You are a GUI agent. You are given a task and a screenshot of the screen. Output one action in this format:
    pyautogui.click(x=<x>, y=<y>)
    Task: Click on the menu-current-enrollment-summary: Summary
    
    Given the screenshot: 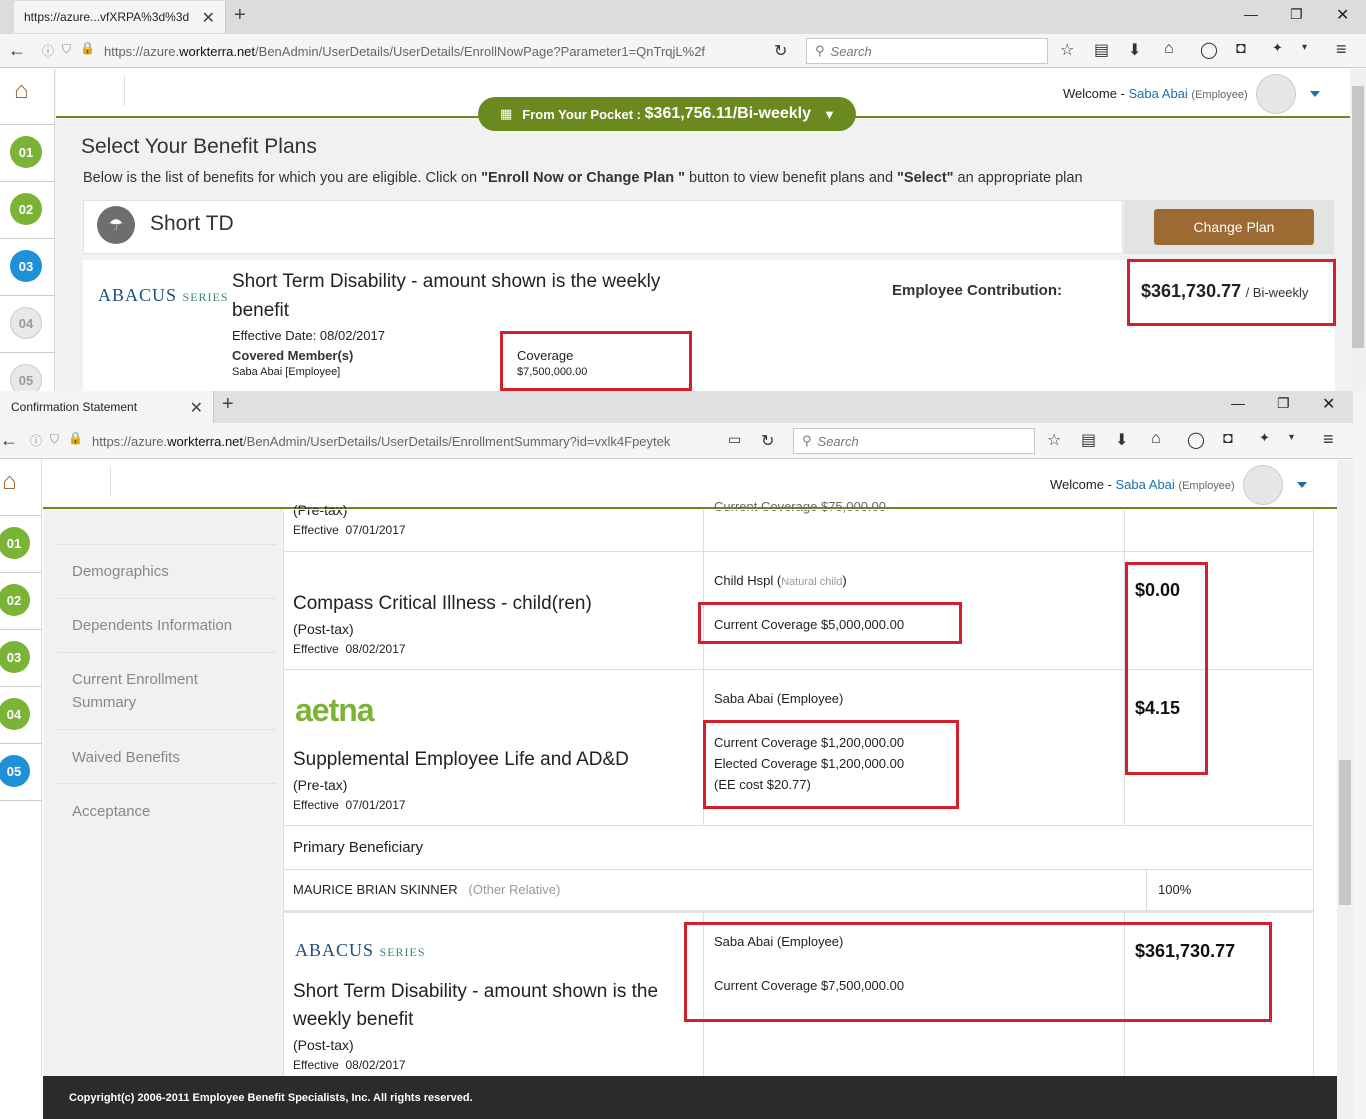 What is the action you would take?
    pyautogui.click(x=104, y=702)
    